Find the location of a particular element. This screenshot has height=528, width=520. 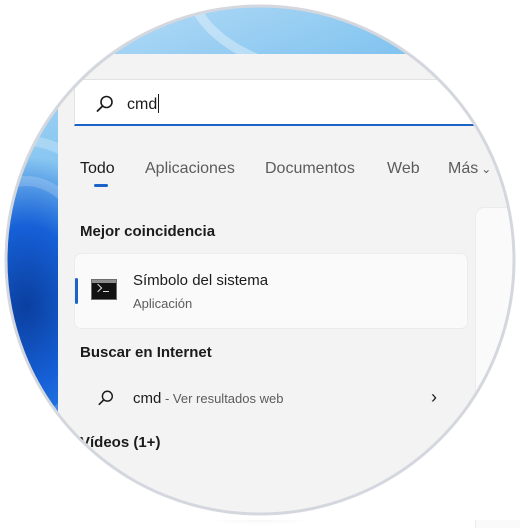

selection-indicator is located at coordinates (76, 291).